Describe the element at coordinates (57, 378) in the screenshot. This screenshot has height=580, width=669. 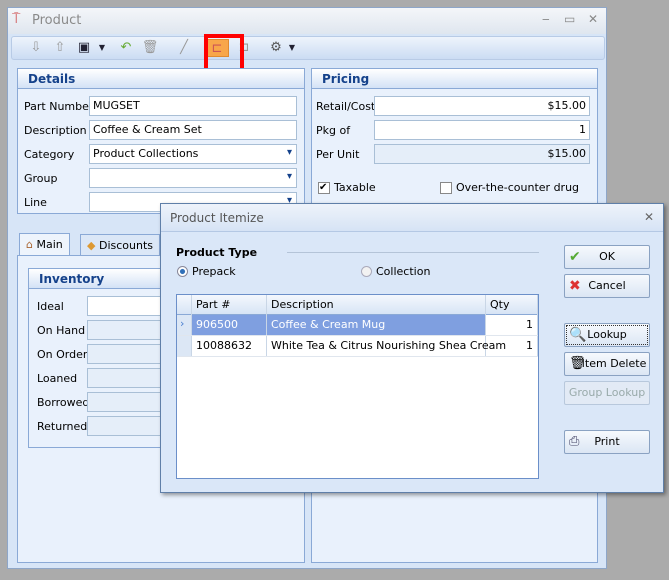
I see `loaned-label: Loaned` at that location.